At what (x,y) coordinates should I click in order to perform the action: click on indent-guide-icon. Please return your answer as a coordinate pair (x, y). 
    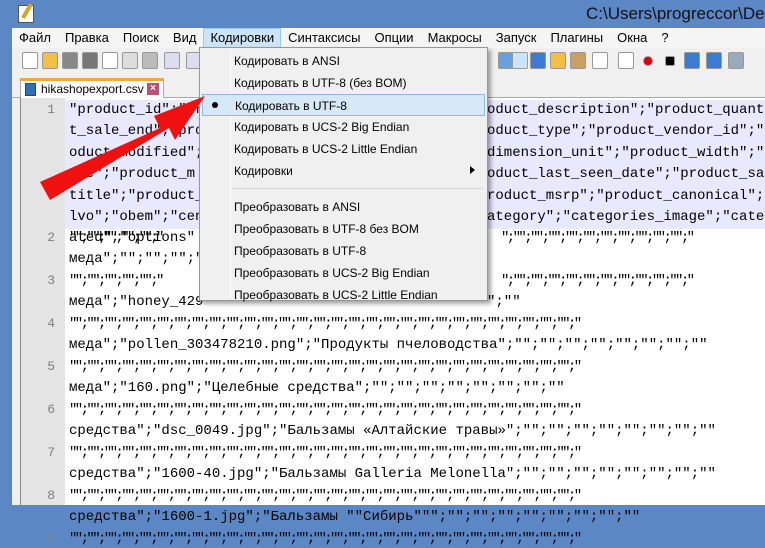
    Looking at the image, I should click on (538, 60).